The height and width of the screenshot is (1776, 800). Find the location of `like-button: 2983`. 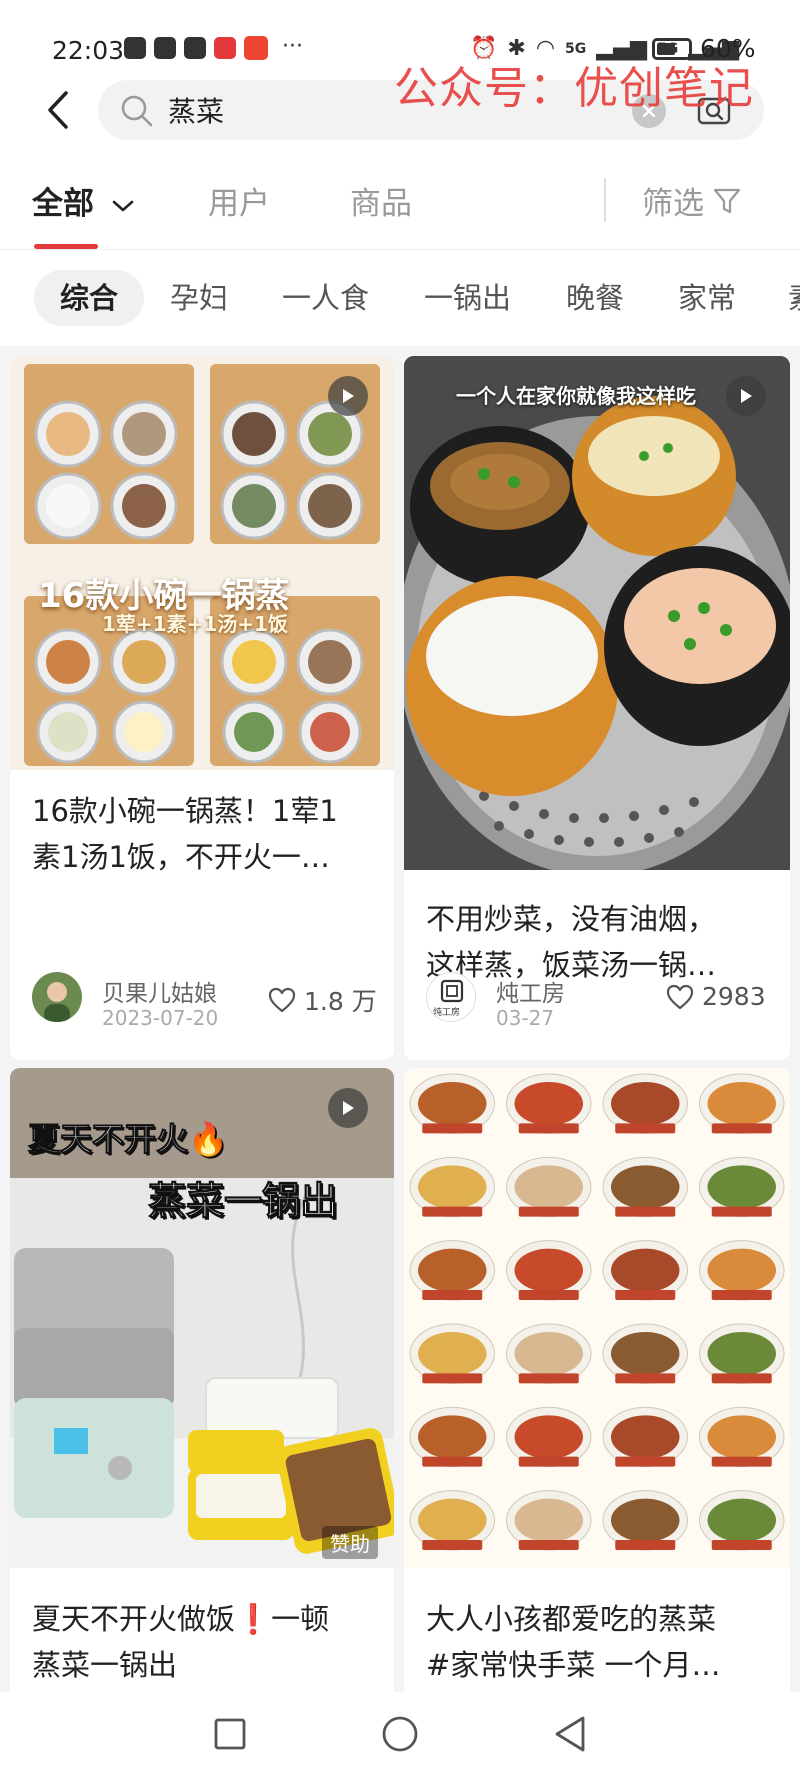

like-button: 2983 is located at coordinates (716, 996).